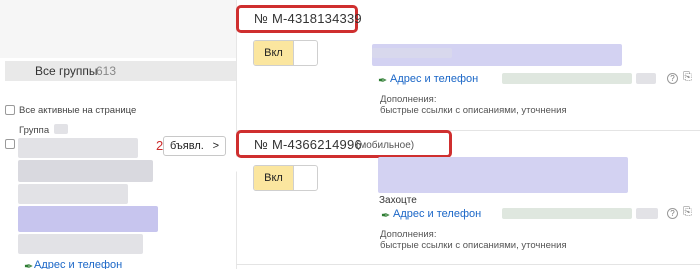 The image size is (700, 269). I want to click on all-groups-label: Все группы, so click(66, 71).